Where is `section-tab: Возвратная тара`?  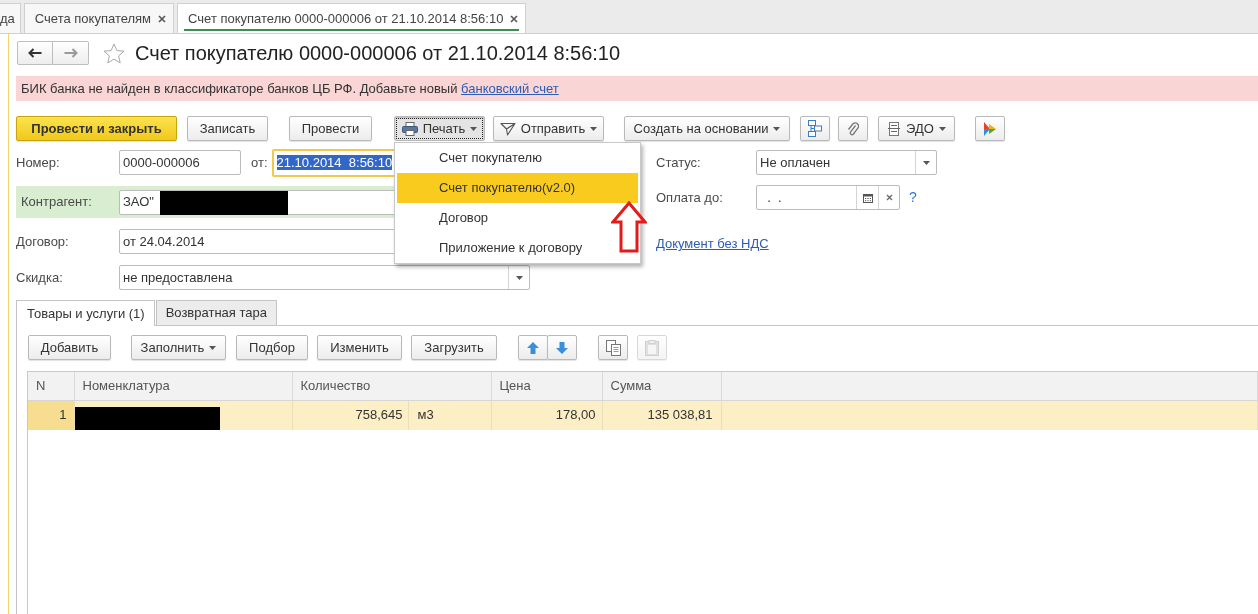
section-tab: Возвратная тара is located at coordinates (216, 312).